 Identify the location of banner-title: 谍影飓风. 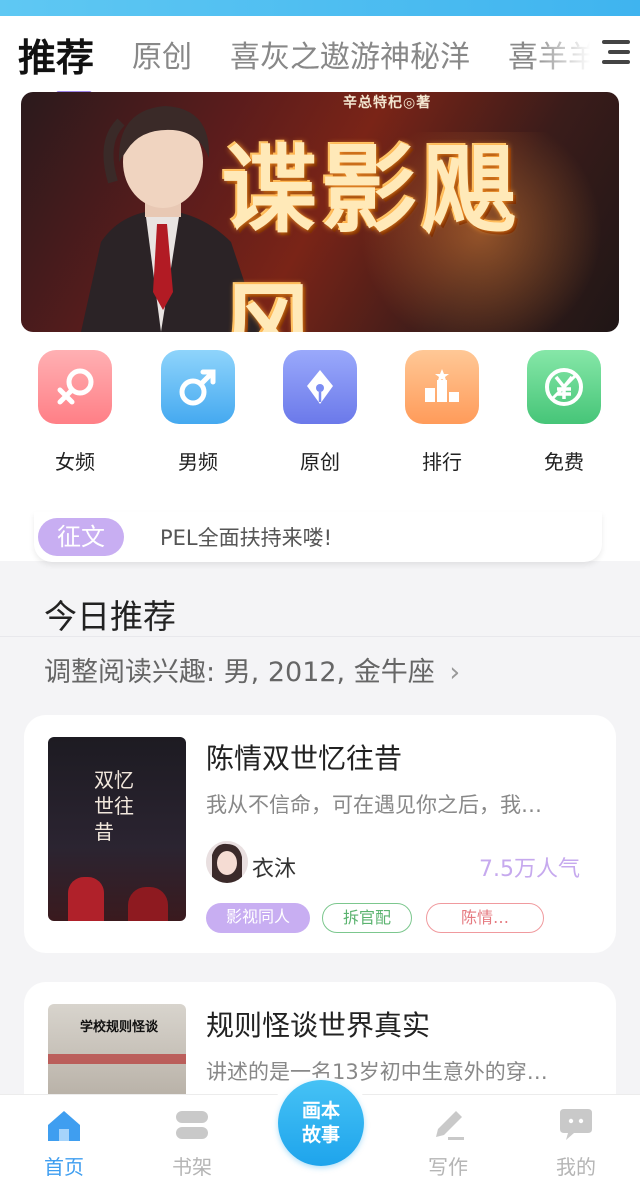
(371, 232).